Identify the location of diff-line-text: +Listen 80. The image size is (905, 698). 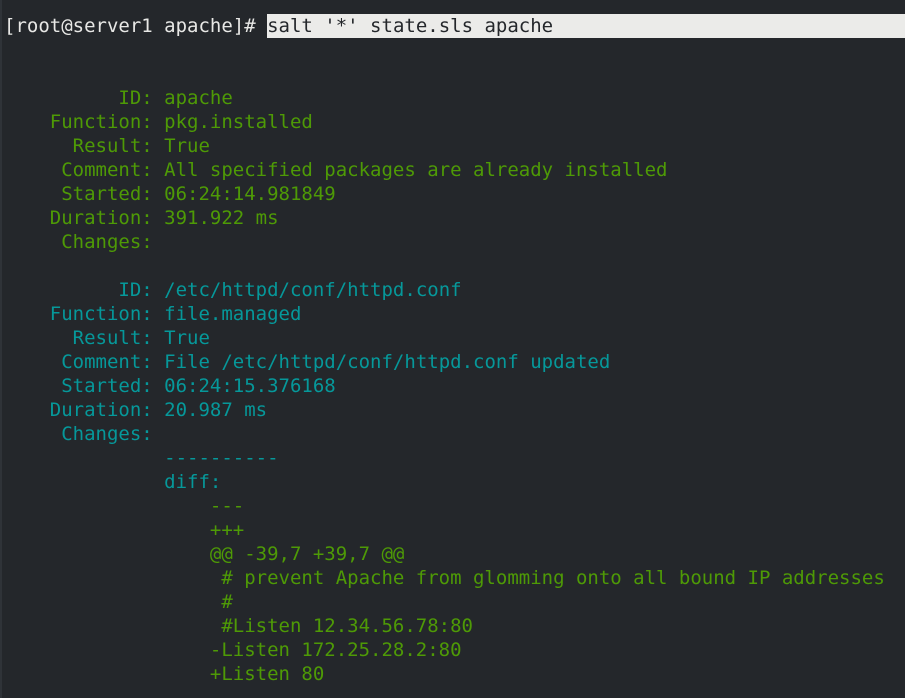
(164, 674).